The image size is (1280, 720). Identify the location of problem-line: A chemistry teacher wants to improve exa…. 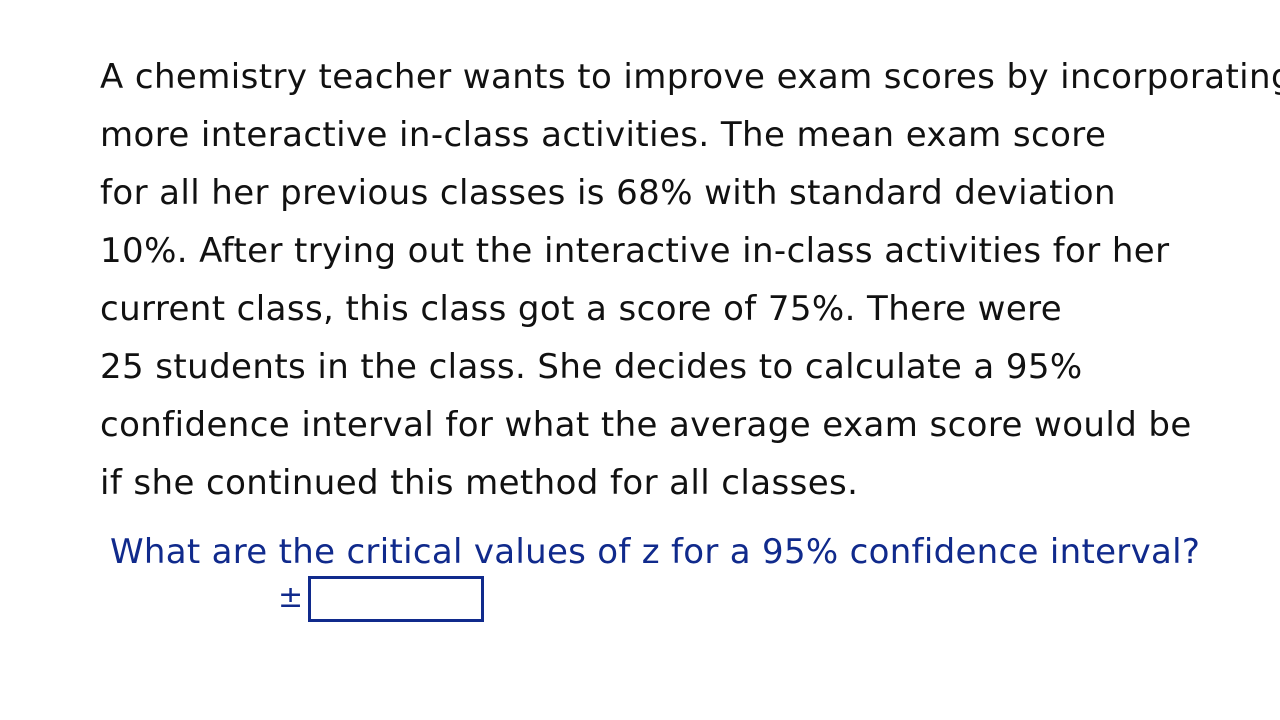
(690, 77).